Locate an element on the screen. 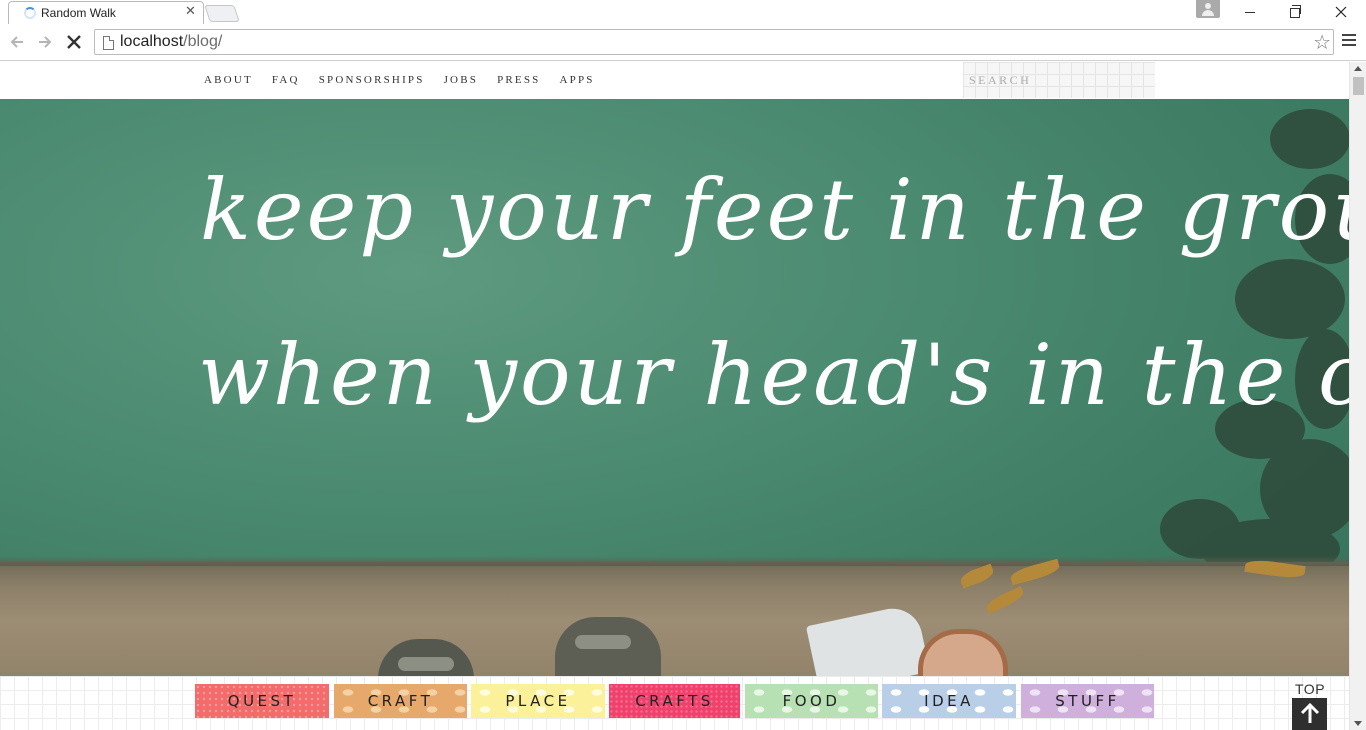 This screenshot has width=1366, height=730. category-craft: CRAFT is located at coordinates (400, 701).